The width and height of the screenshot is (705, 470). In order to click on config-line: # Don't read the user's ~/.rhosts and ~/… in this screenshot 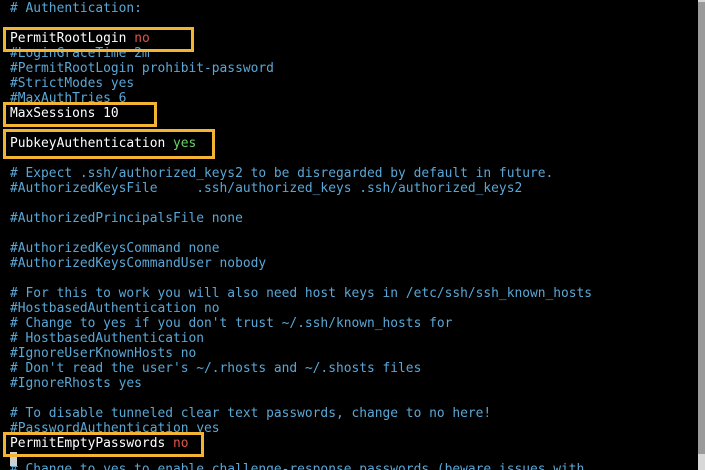, I will do `click(216, 368)`.